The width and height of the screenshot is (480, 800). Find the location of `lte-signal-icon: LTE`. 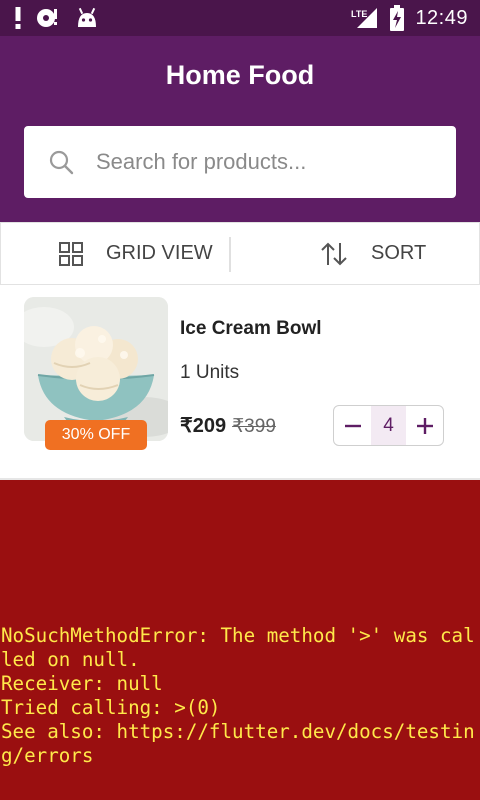

lte-signal-icon: LTE is located at coordinates (364, 18).